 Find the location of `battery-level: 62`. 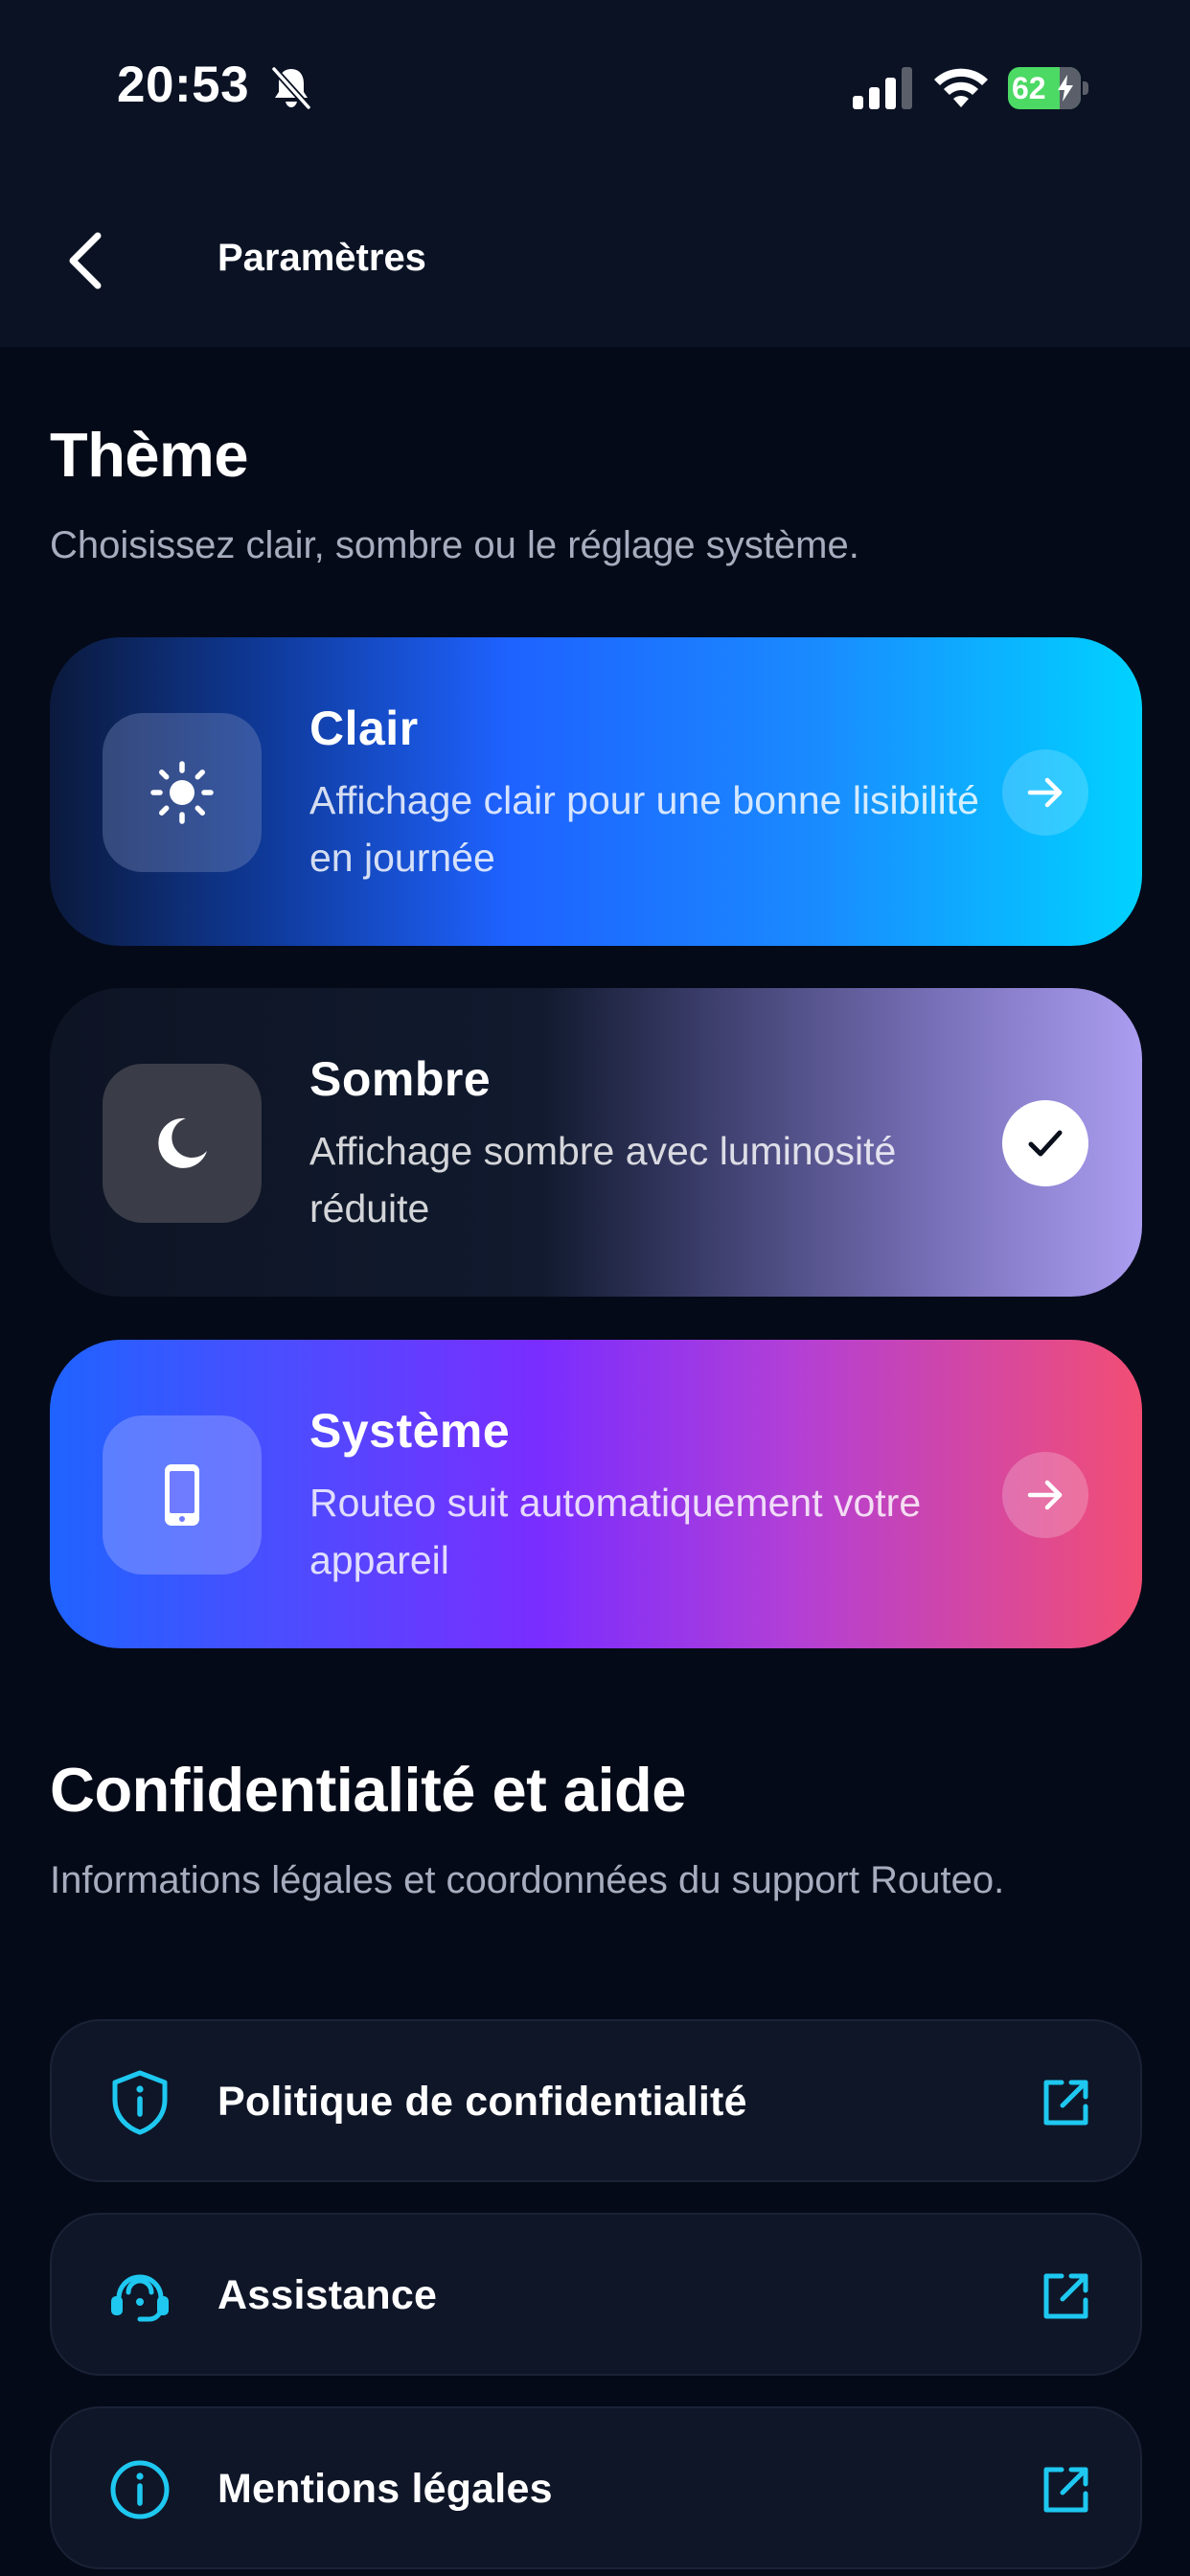

battery-level: 62 is located at coordinates (1029, 88).